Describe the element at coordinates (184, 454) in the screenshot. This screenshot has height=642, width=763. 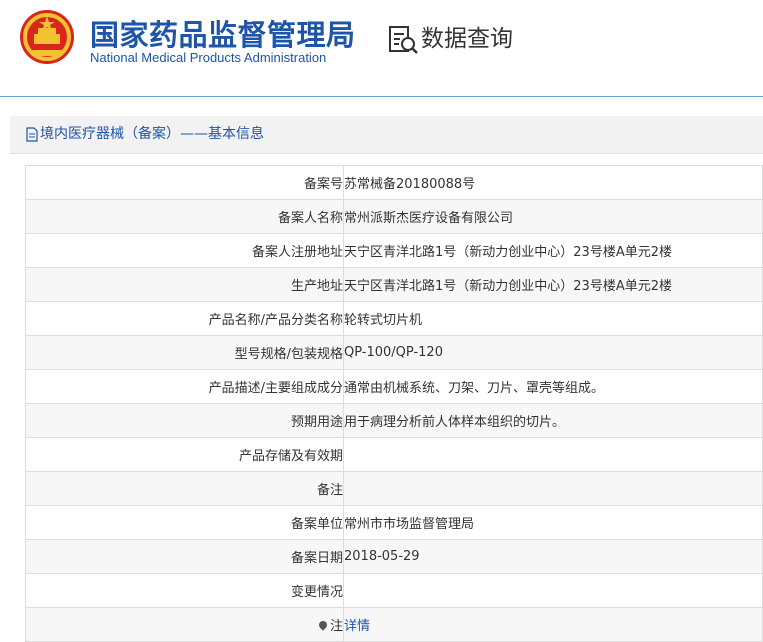
I see `field-label: 产品存储及有效期` at that location.